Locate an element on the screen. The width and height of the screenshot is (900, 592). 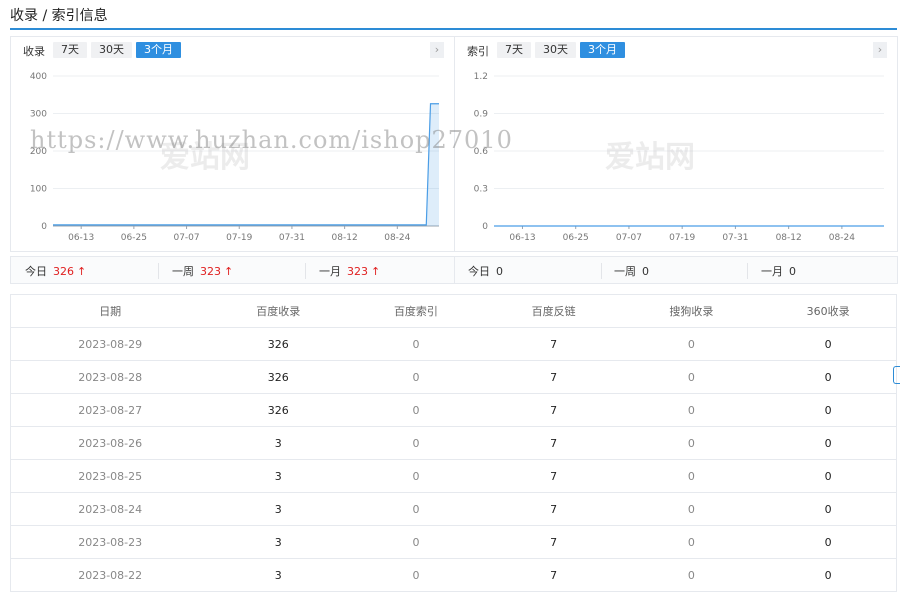
side-feedback-icon is located at coordinates (896, 375).